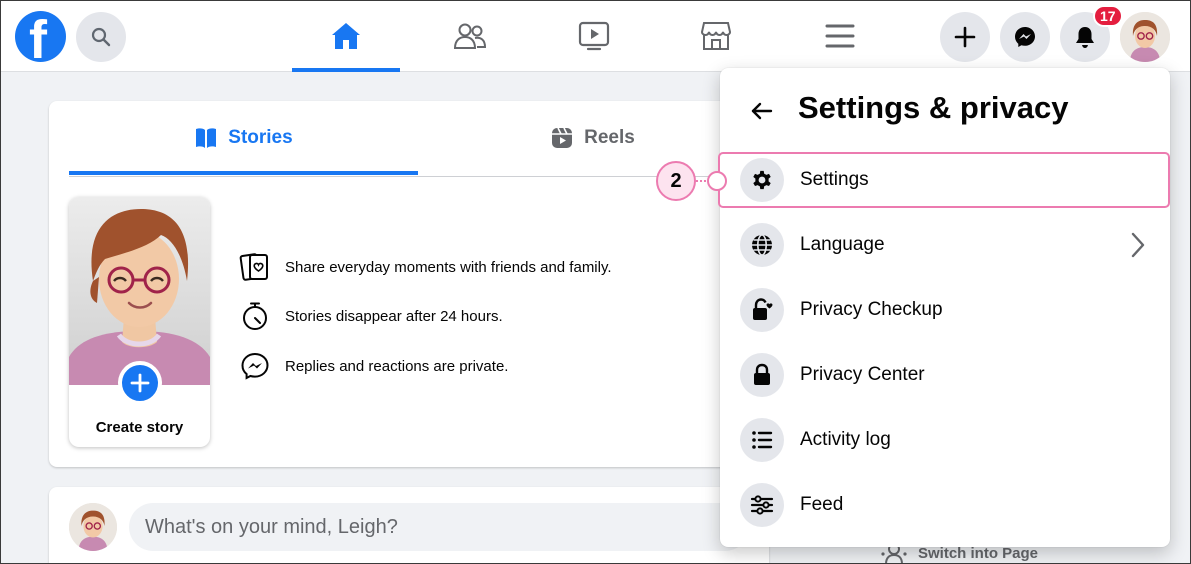 The width and height of the screenshot is (1191, 564). What do you see at coordinates (139, 297) in the screenshot?
I see `create-story-avatar-illustration` at bounding box center [139, 297].